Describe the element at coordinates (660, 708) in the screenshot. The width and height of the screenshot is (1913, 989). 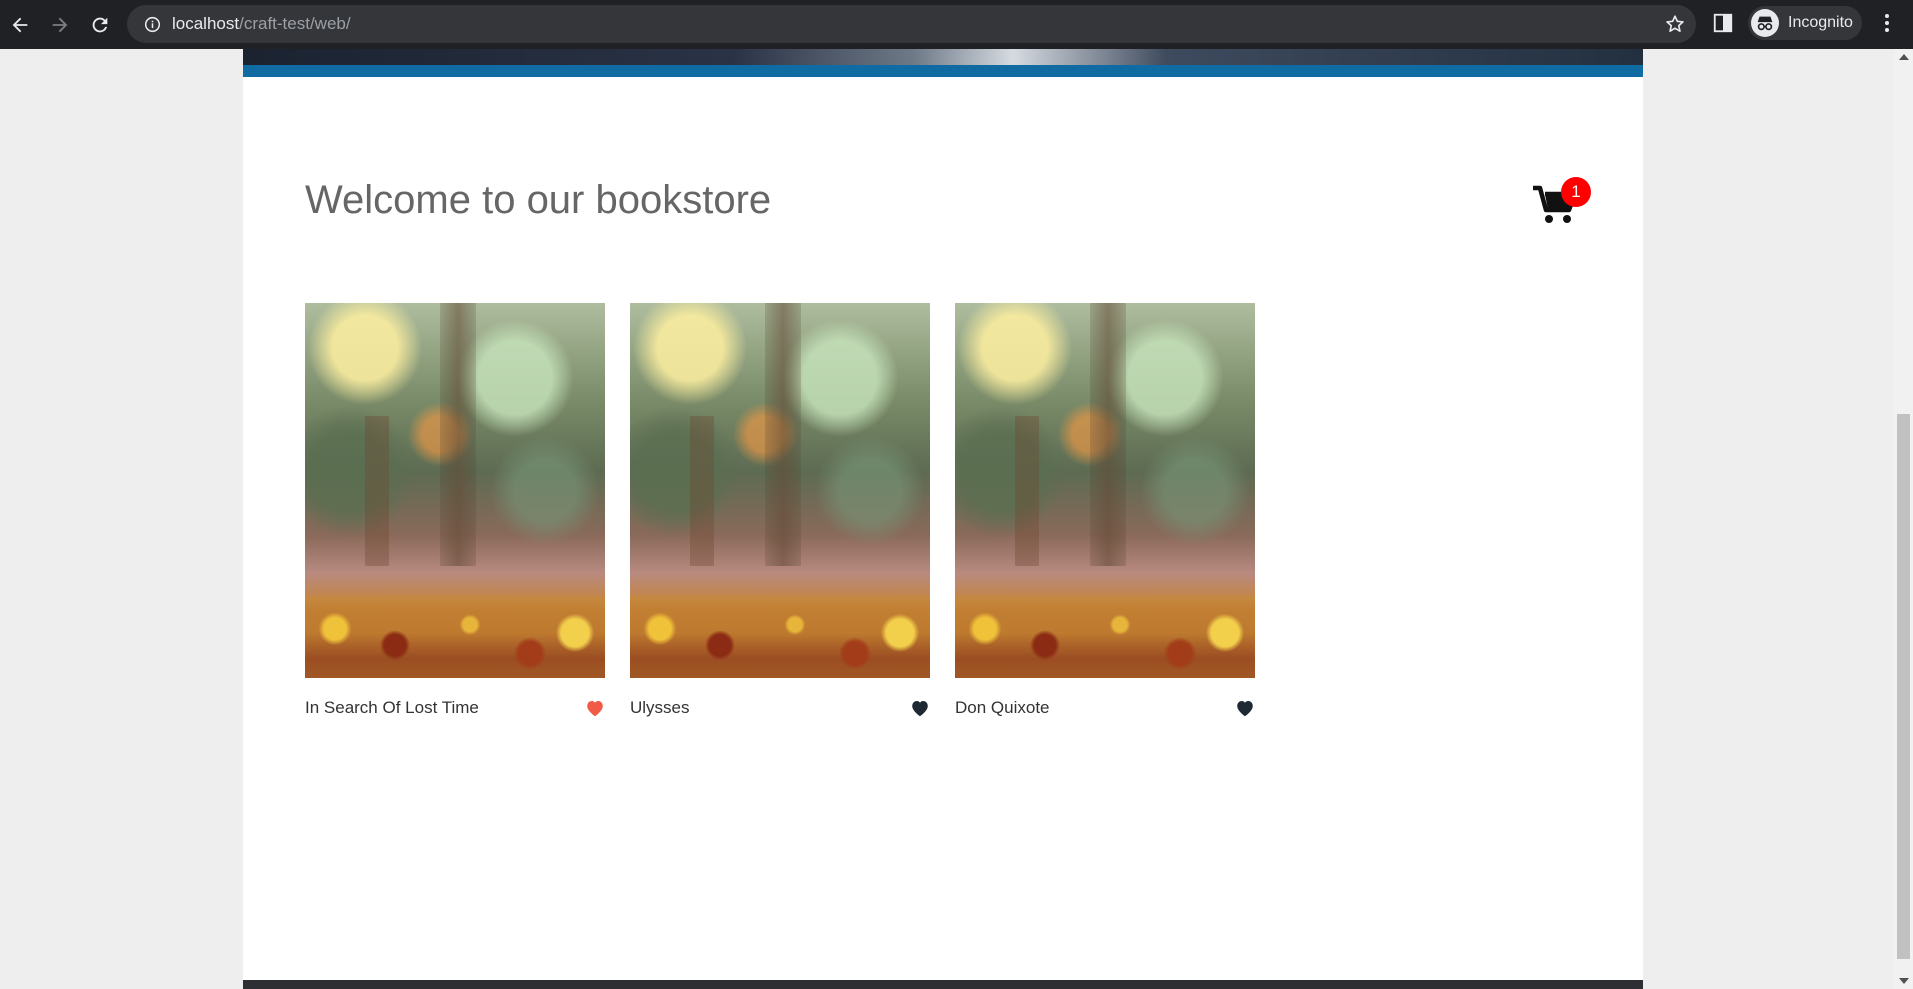
I see `book-title: Ulysses` at that location.